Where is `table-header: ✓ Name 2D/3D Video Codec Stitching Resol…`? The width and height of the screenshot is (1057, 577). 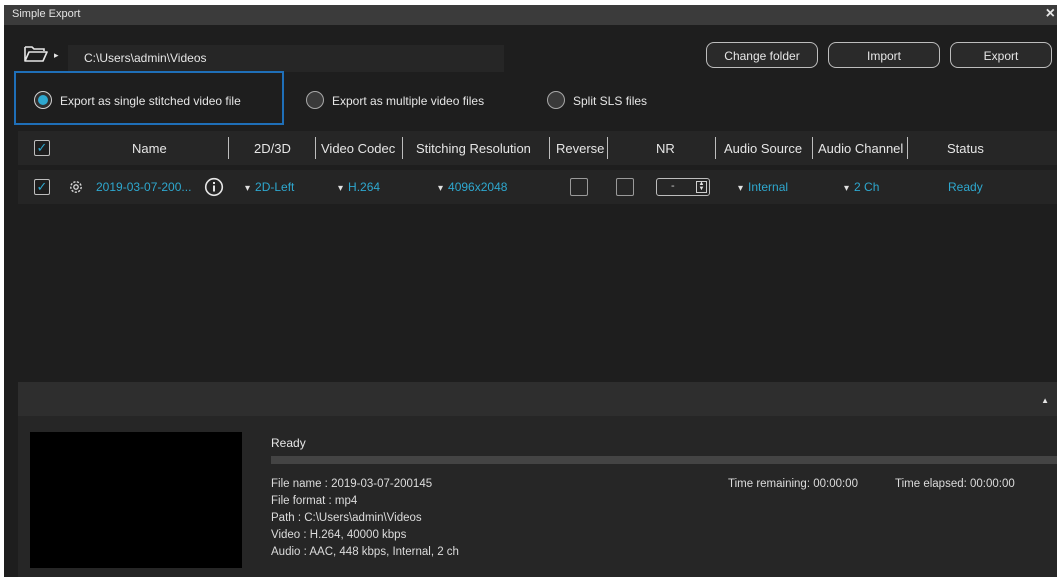 table-header: ✓ Name 2D/3D Video Codec Stitching Resol… is located at coordinates (537, 148).